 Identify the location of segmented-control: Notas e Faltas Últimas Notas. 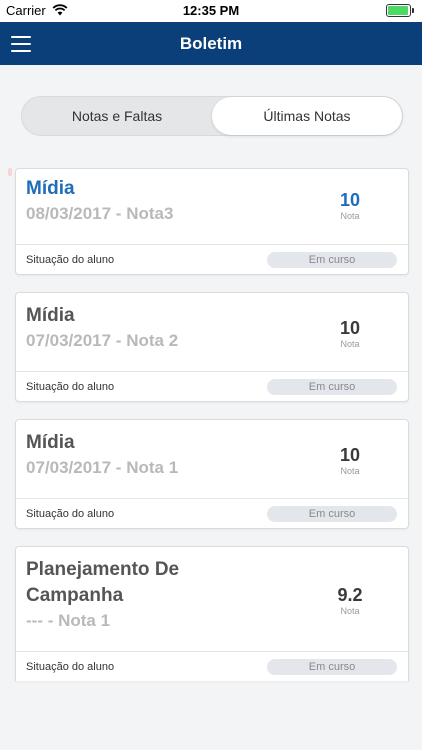
(212, 116).